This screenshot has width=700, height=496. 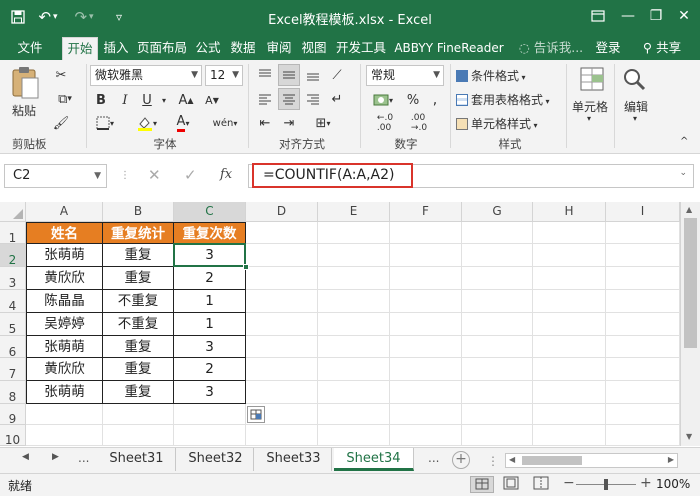 I want to click on cut-icon: ✂, so click(x=61, y=75).